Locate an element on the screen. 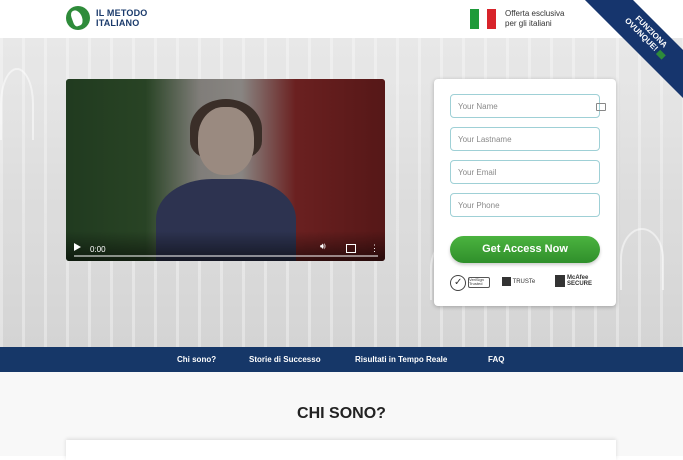 The width and height of the screenshot is (683, 460). site-logo: IL METODO ITALIANO is located at coordinates (106, 18).